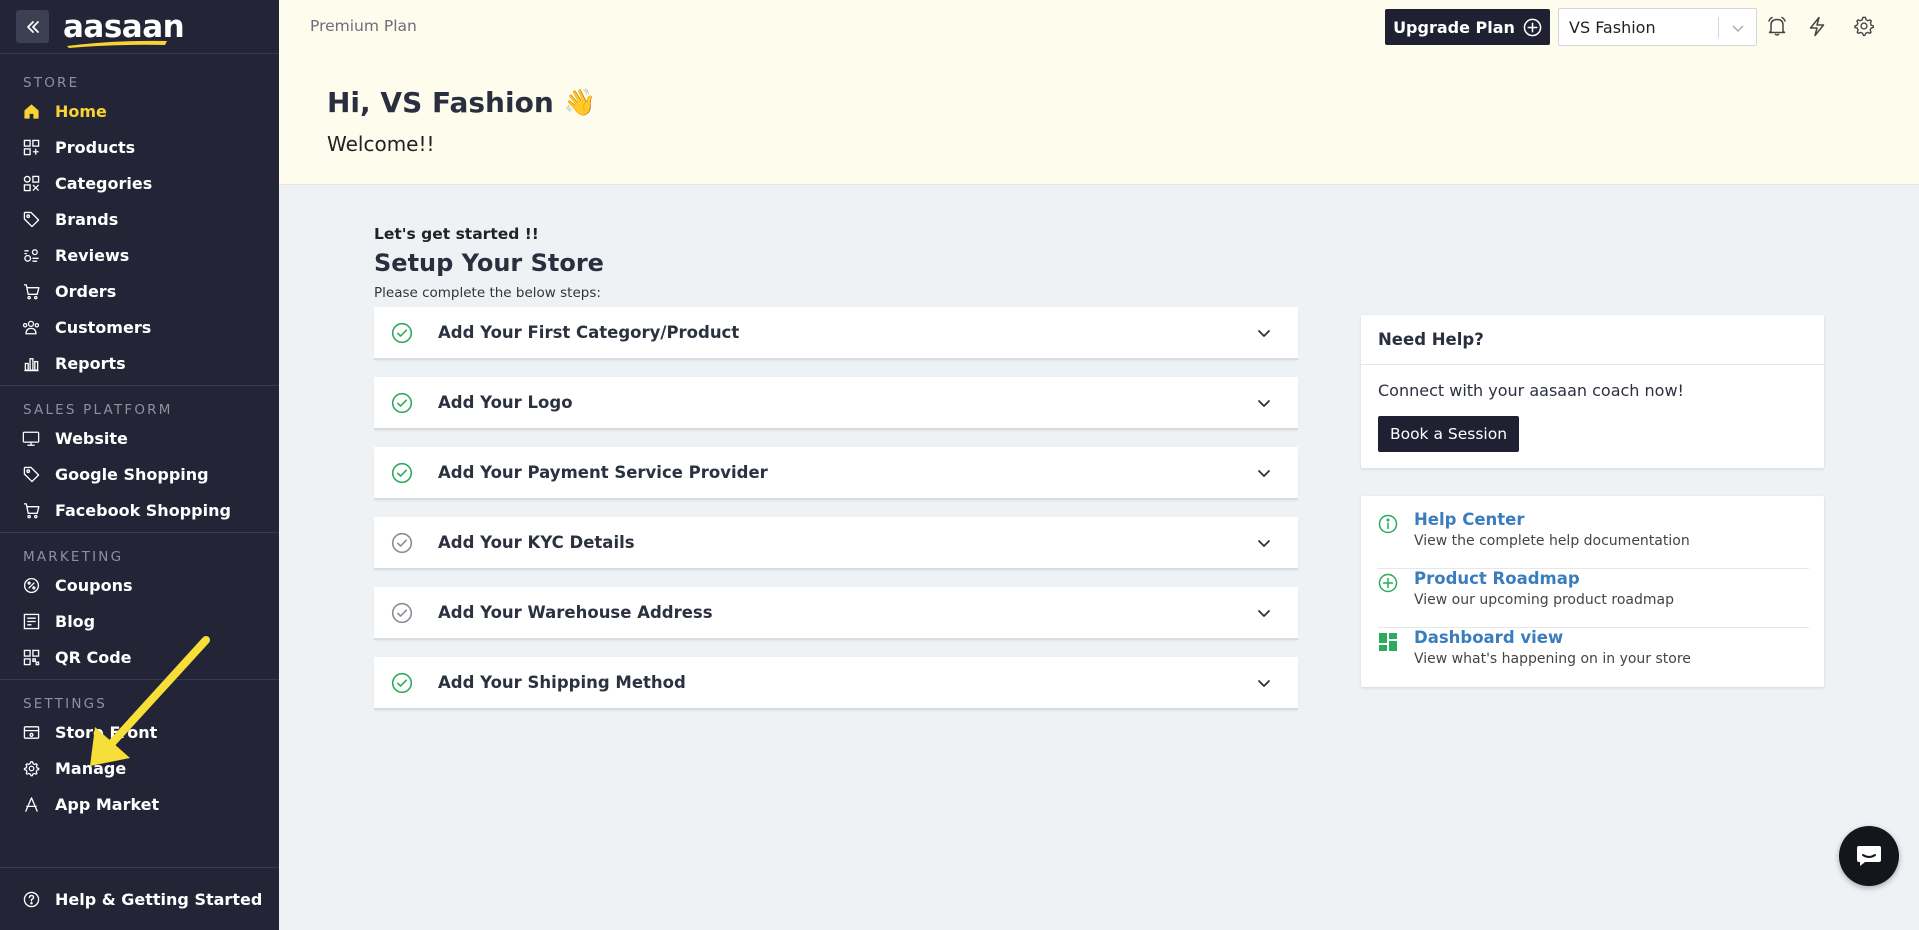 The image size is (1919, 930). I want to click on reviews-icon, so click(31, 255).